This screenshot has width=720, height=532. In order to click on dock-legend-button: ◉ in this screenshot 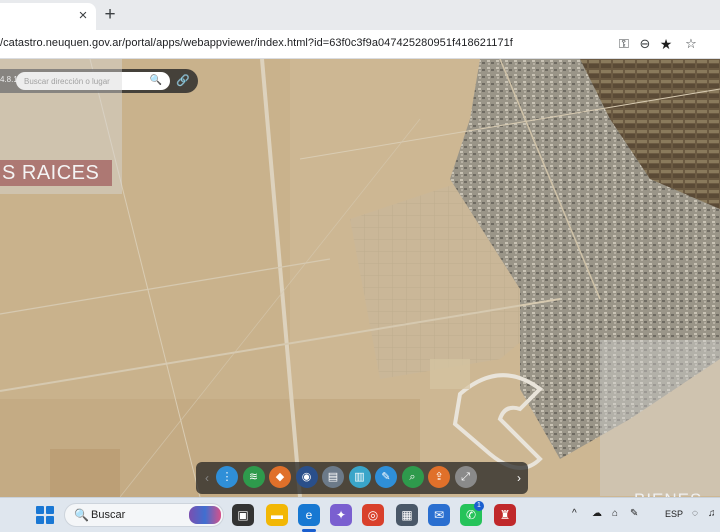, I will do `click(306, 477)`.